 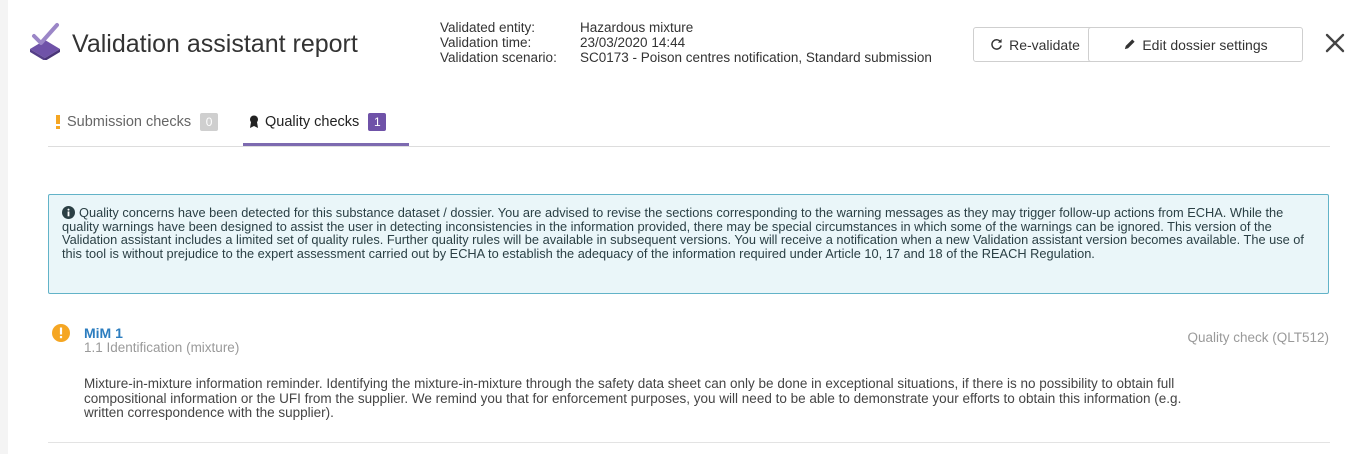 I want to click on check-tabs: Submission checks 0 Quality checks 1, so click(x=689, y=123).